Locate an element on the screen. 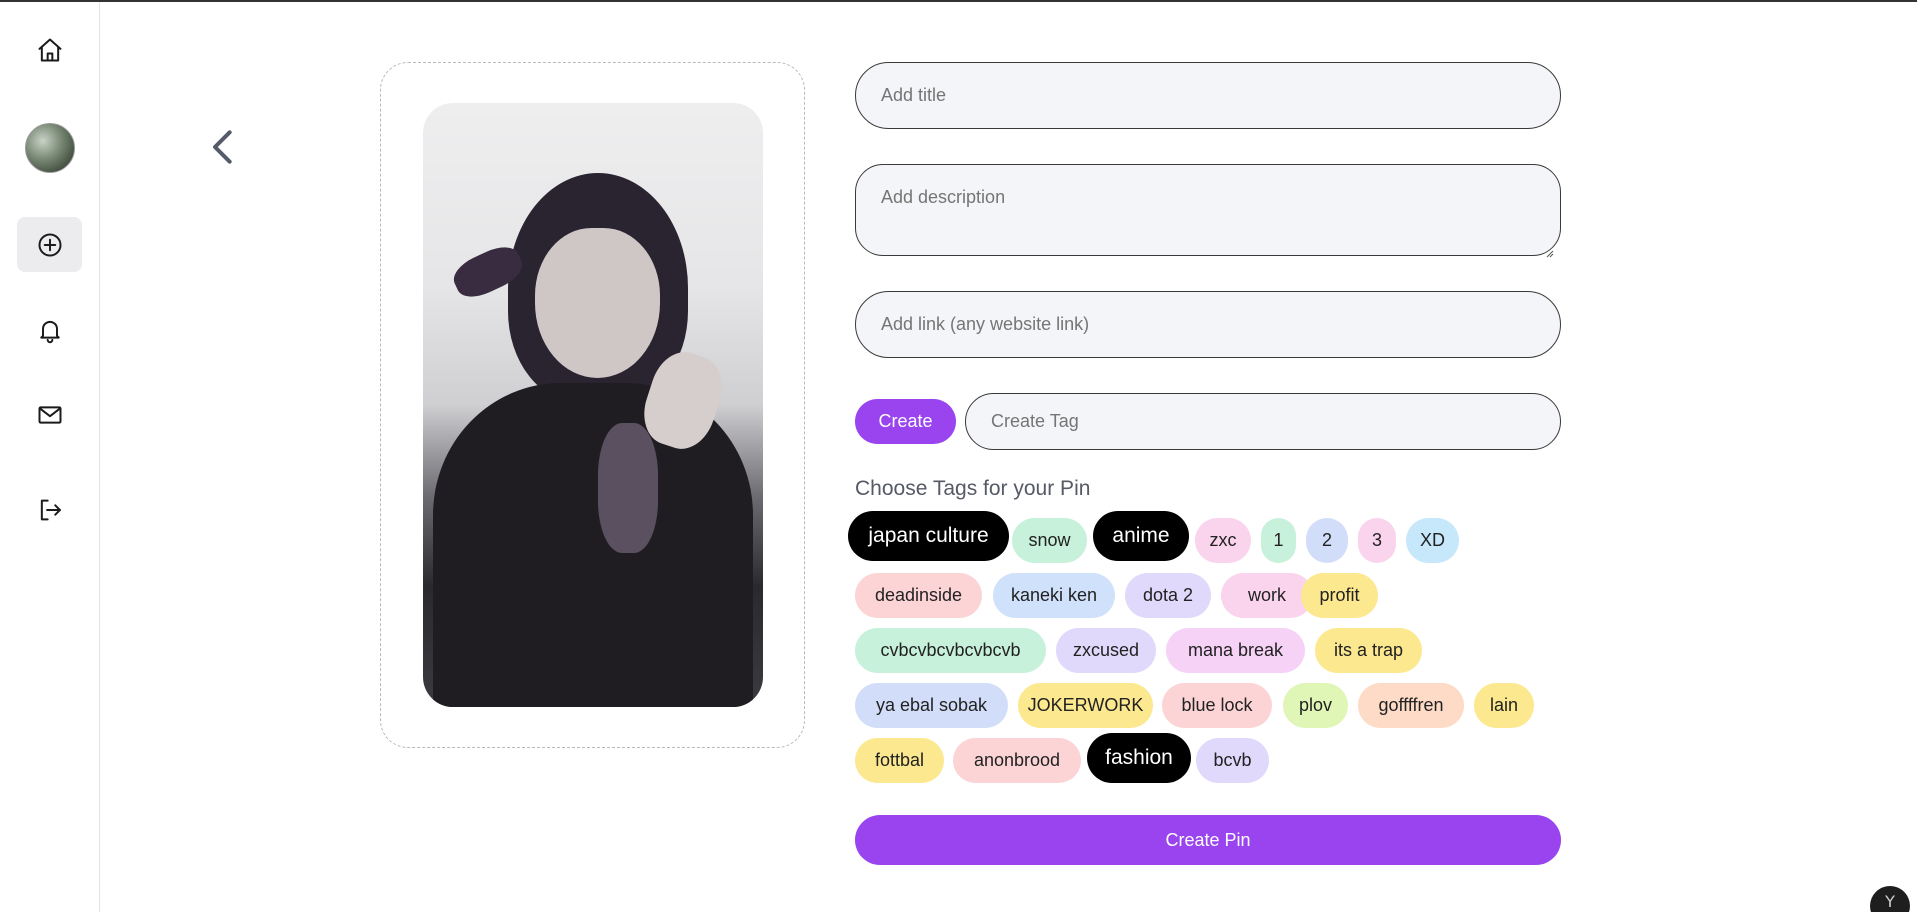 The width and height of the screenshot is (1917, 912). logout-icon is located at coordinates (50, 509).